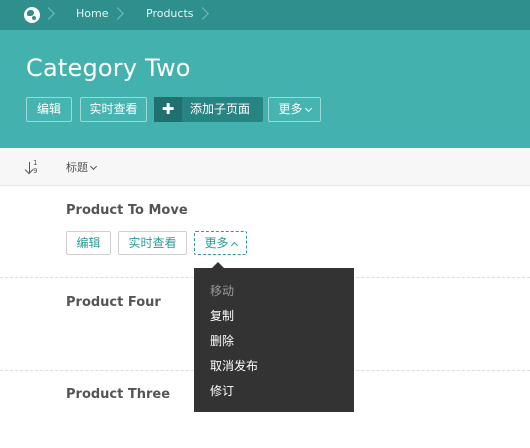 The width and height of the screenshot is (530, 448). I want to click on menu-item-unpublish: 取消发布, so click(234, 365).